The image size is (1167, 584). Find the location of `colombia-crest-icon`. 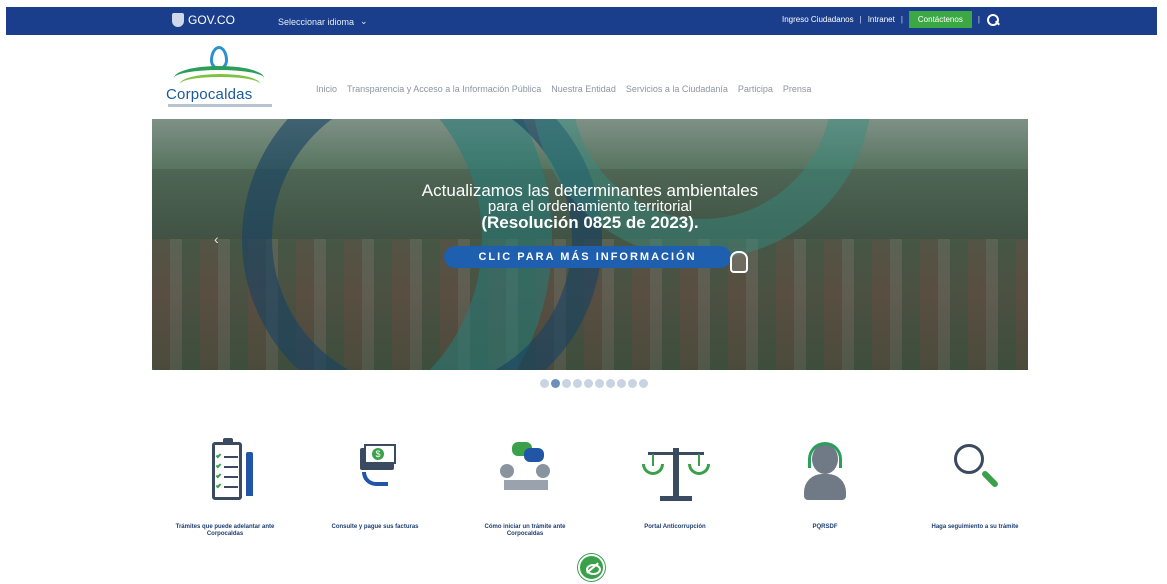

colombia-crest-icon is located at coordinates (178, 20).